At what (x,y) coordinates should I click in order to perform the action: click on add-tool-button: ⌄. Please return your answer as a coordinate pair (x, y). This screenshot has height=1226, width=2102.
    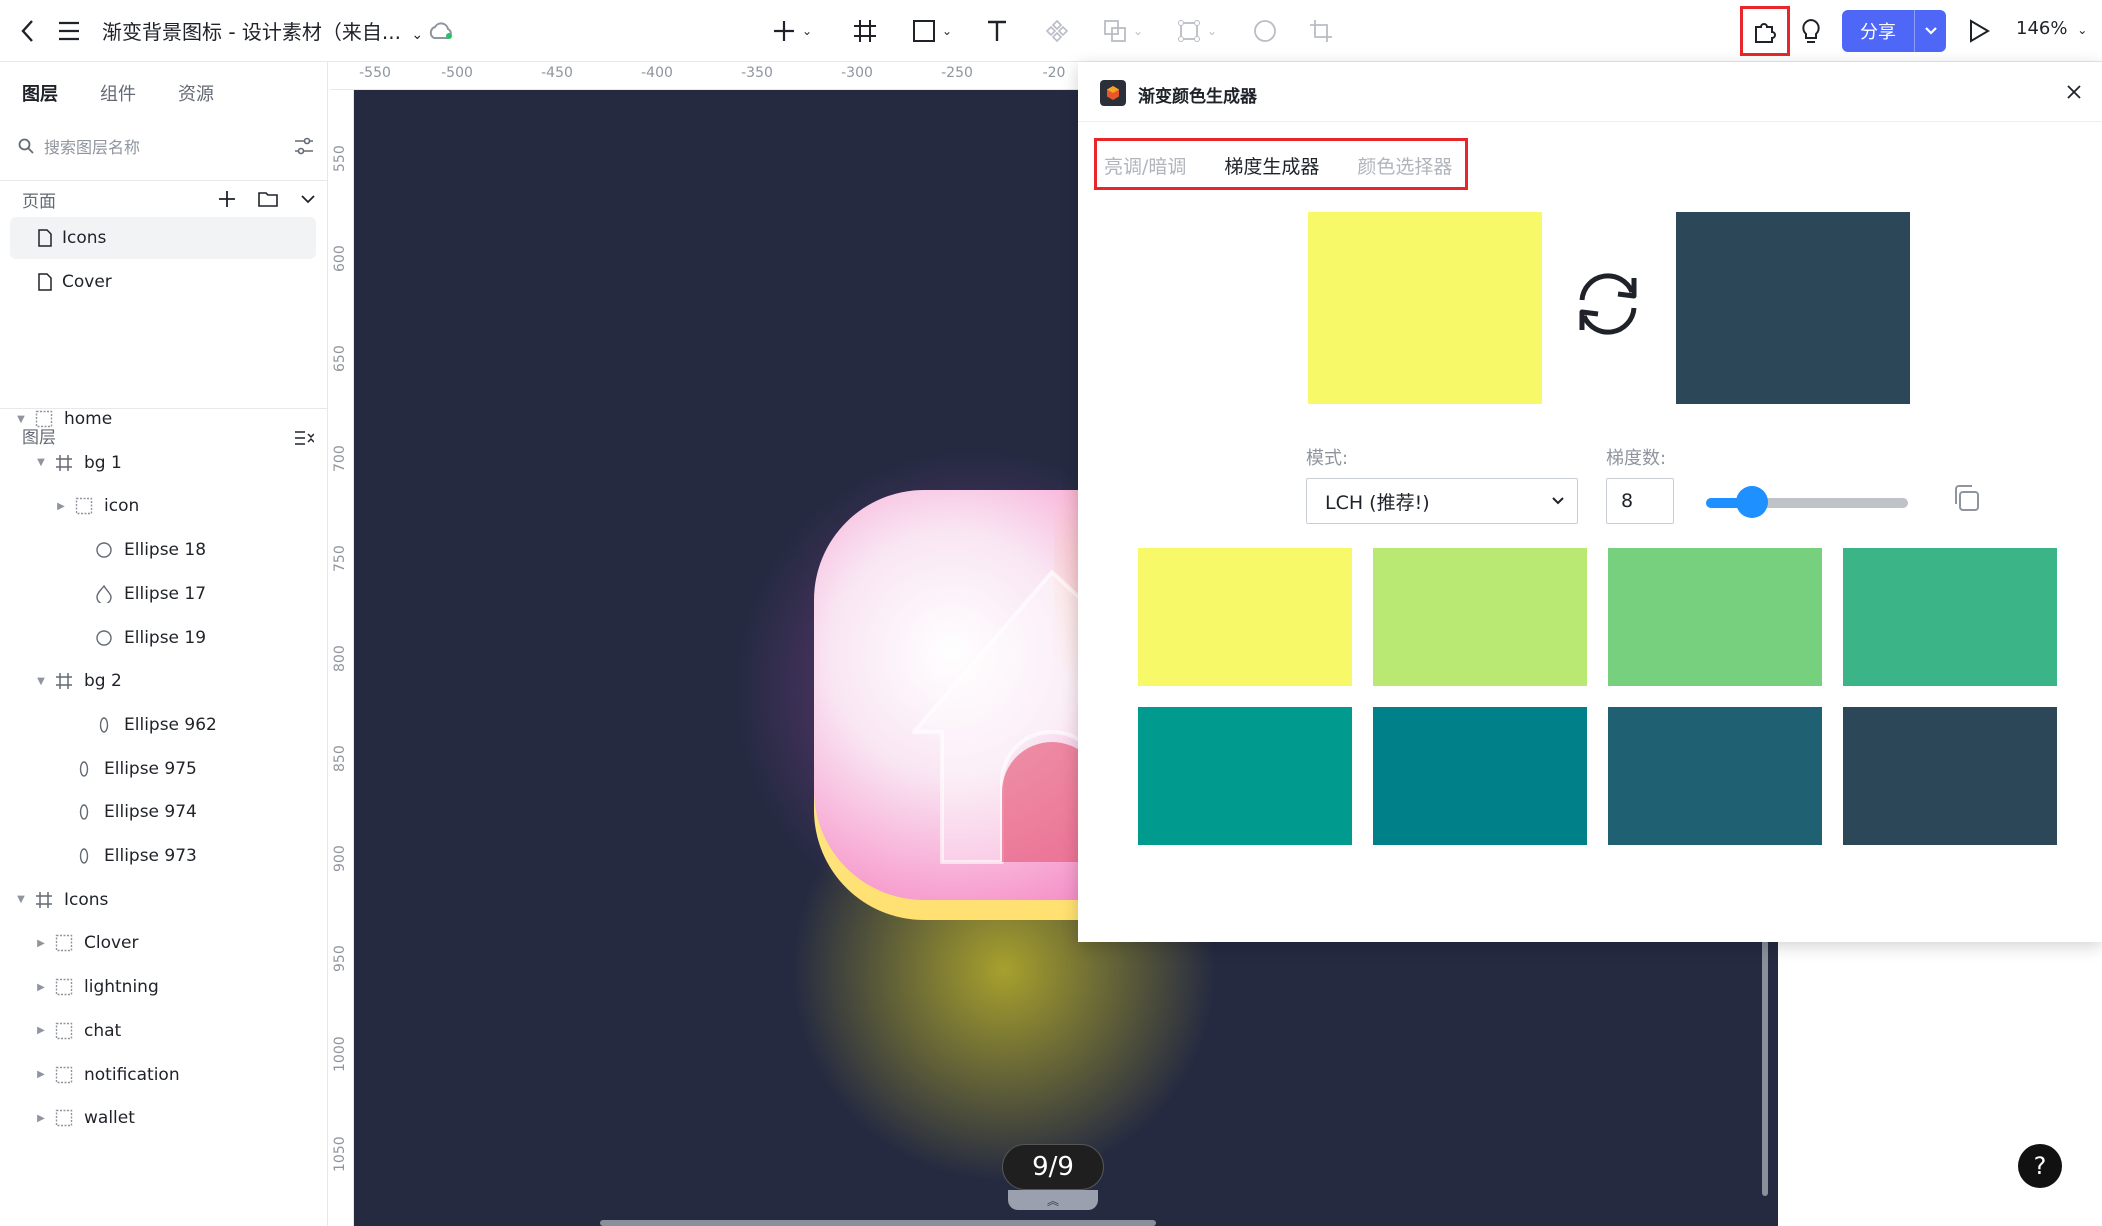
    Looking at the image, I should click on (792, 31).